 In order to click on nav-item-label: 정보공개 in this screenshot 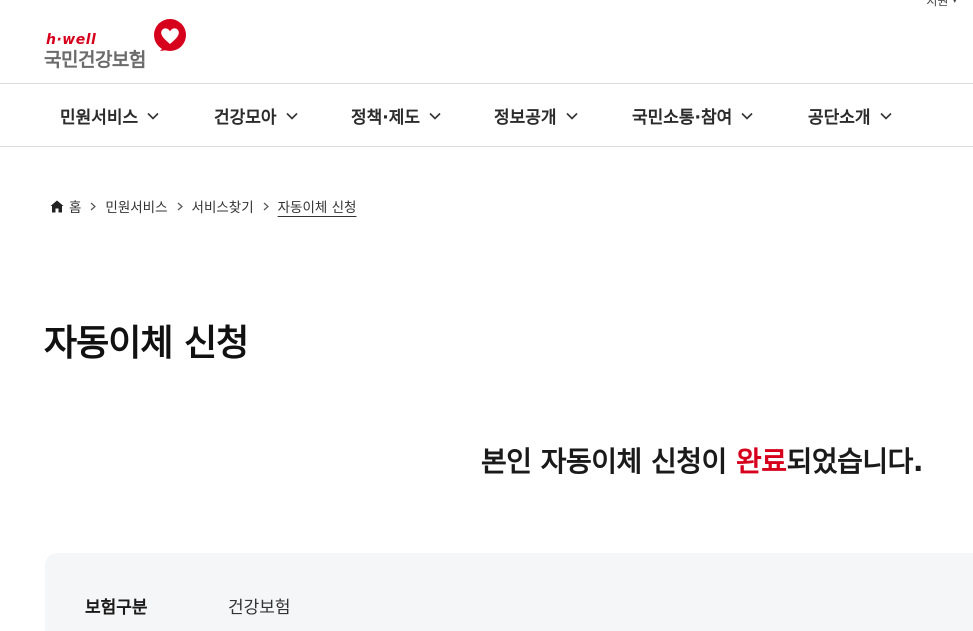, I will do `click(525, 118)`.